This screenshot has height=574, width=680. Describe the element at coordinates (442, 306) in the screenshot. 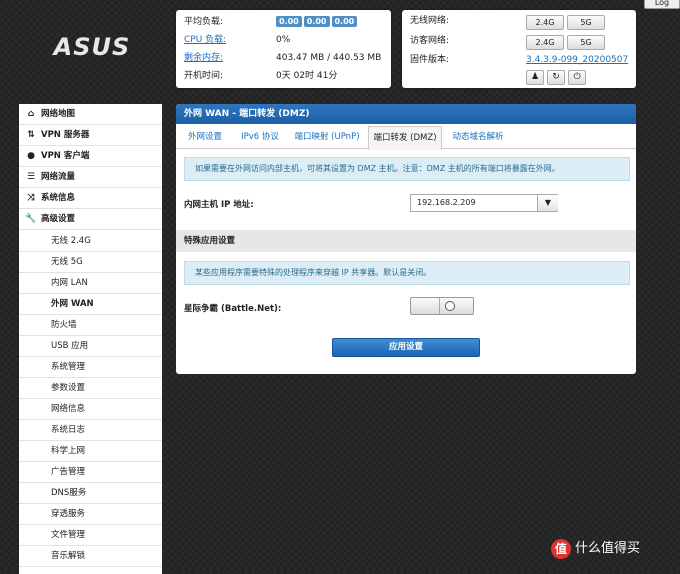

I see `starcraft-toggle` at that location.